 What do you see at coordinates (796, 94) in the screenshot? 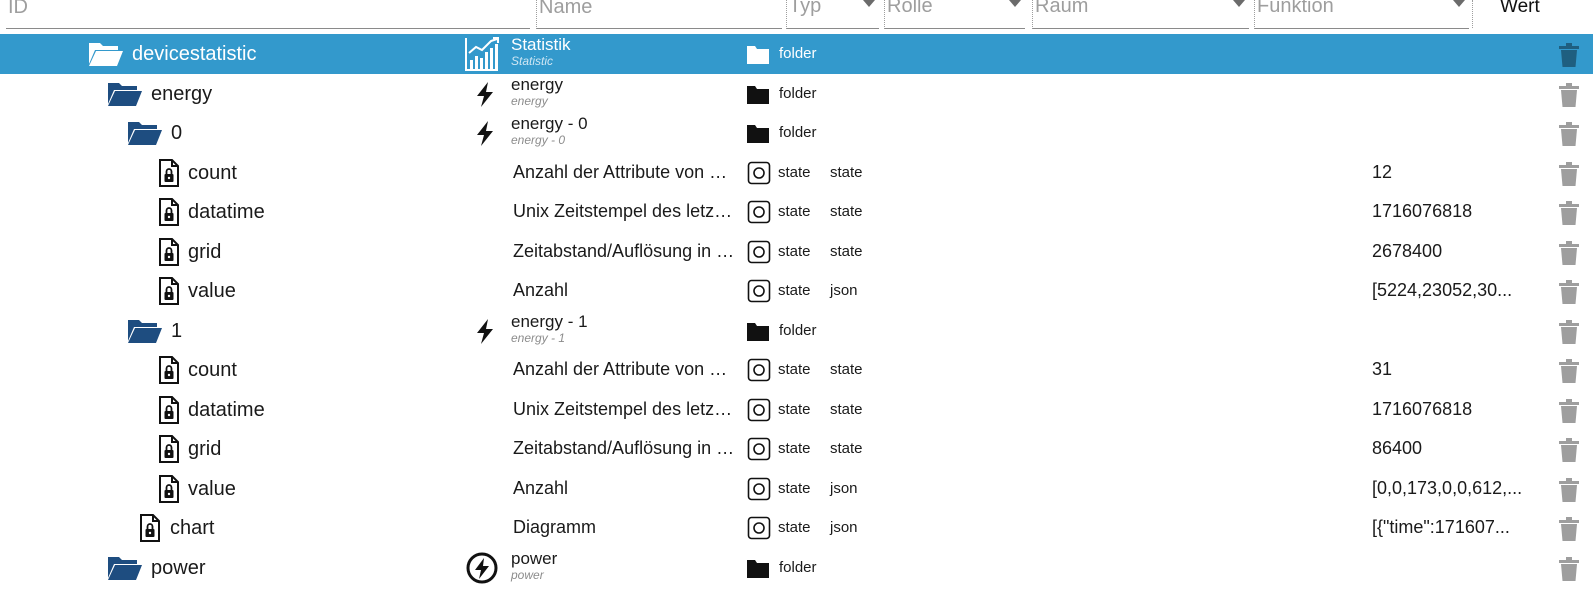
I see `tree-row: energy energy energy folder` at bounding box center [796, 94].